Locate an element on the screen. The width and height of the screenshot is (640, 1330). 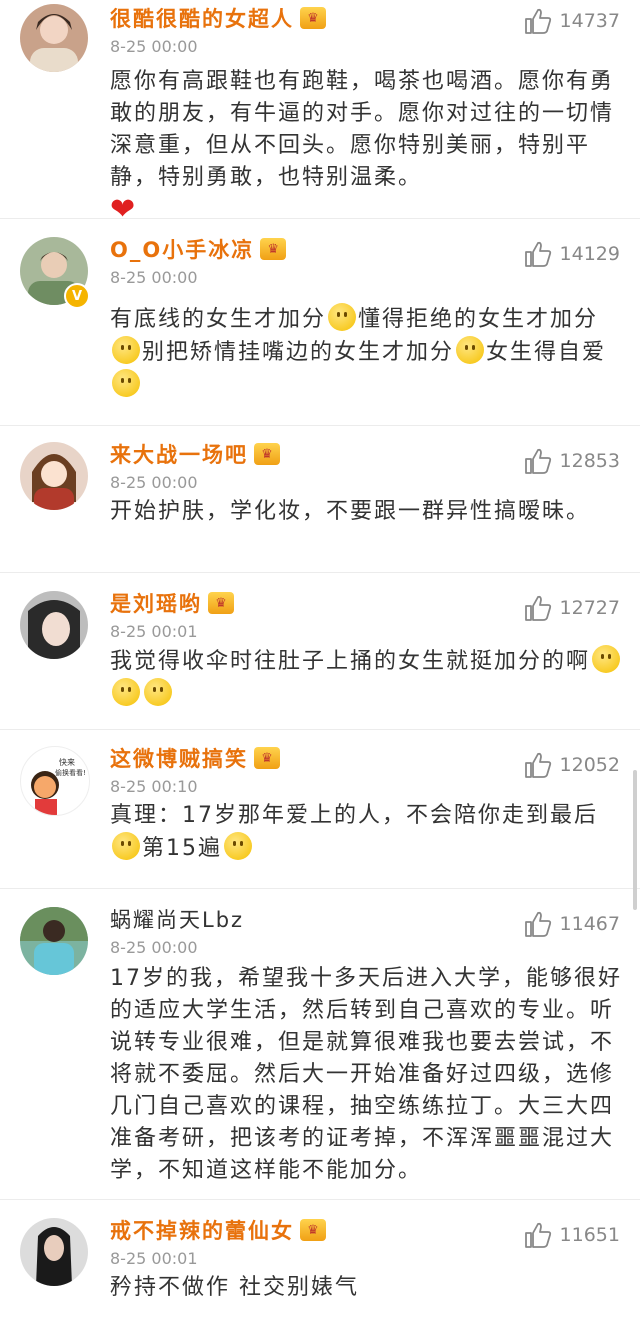
like-button: 12052 is located at coordinates (572, 765).